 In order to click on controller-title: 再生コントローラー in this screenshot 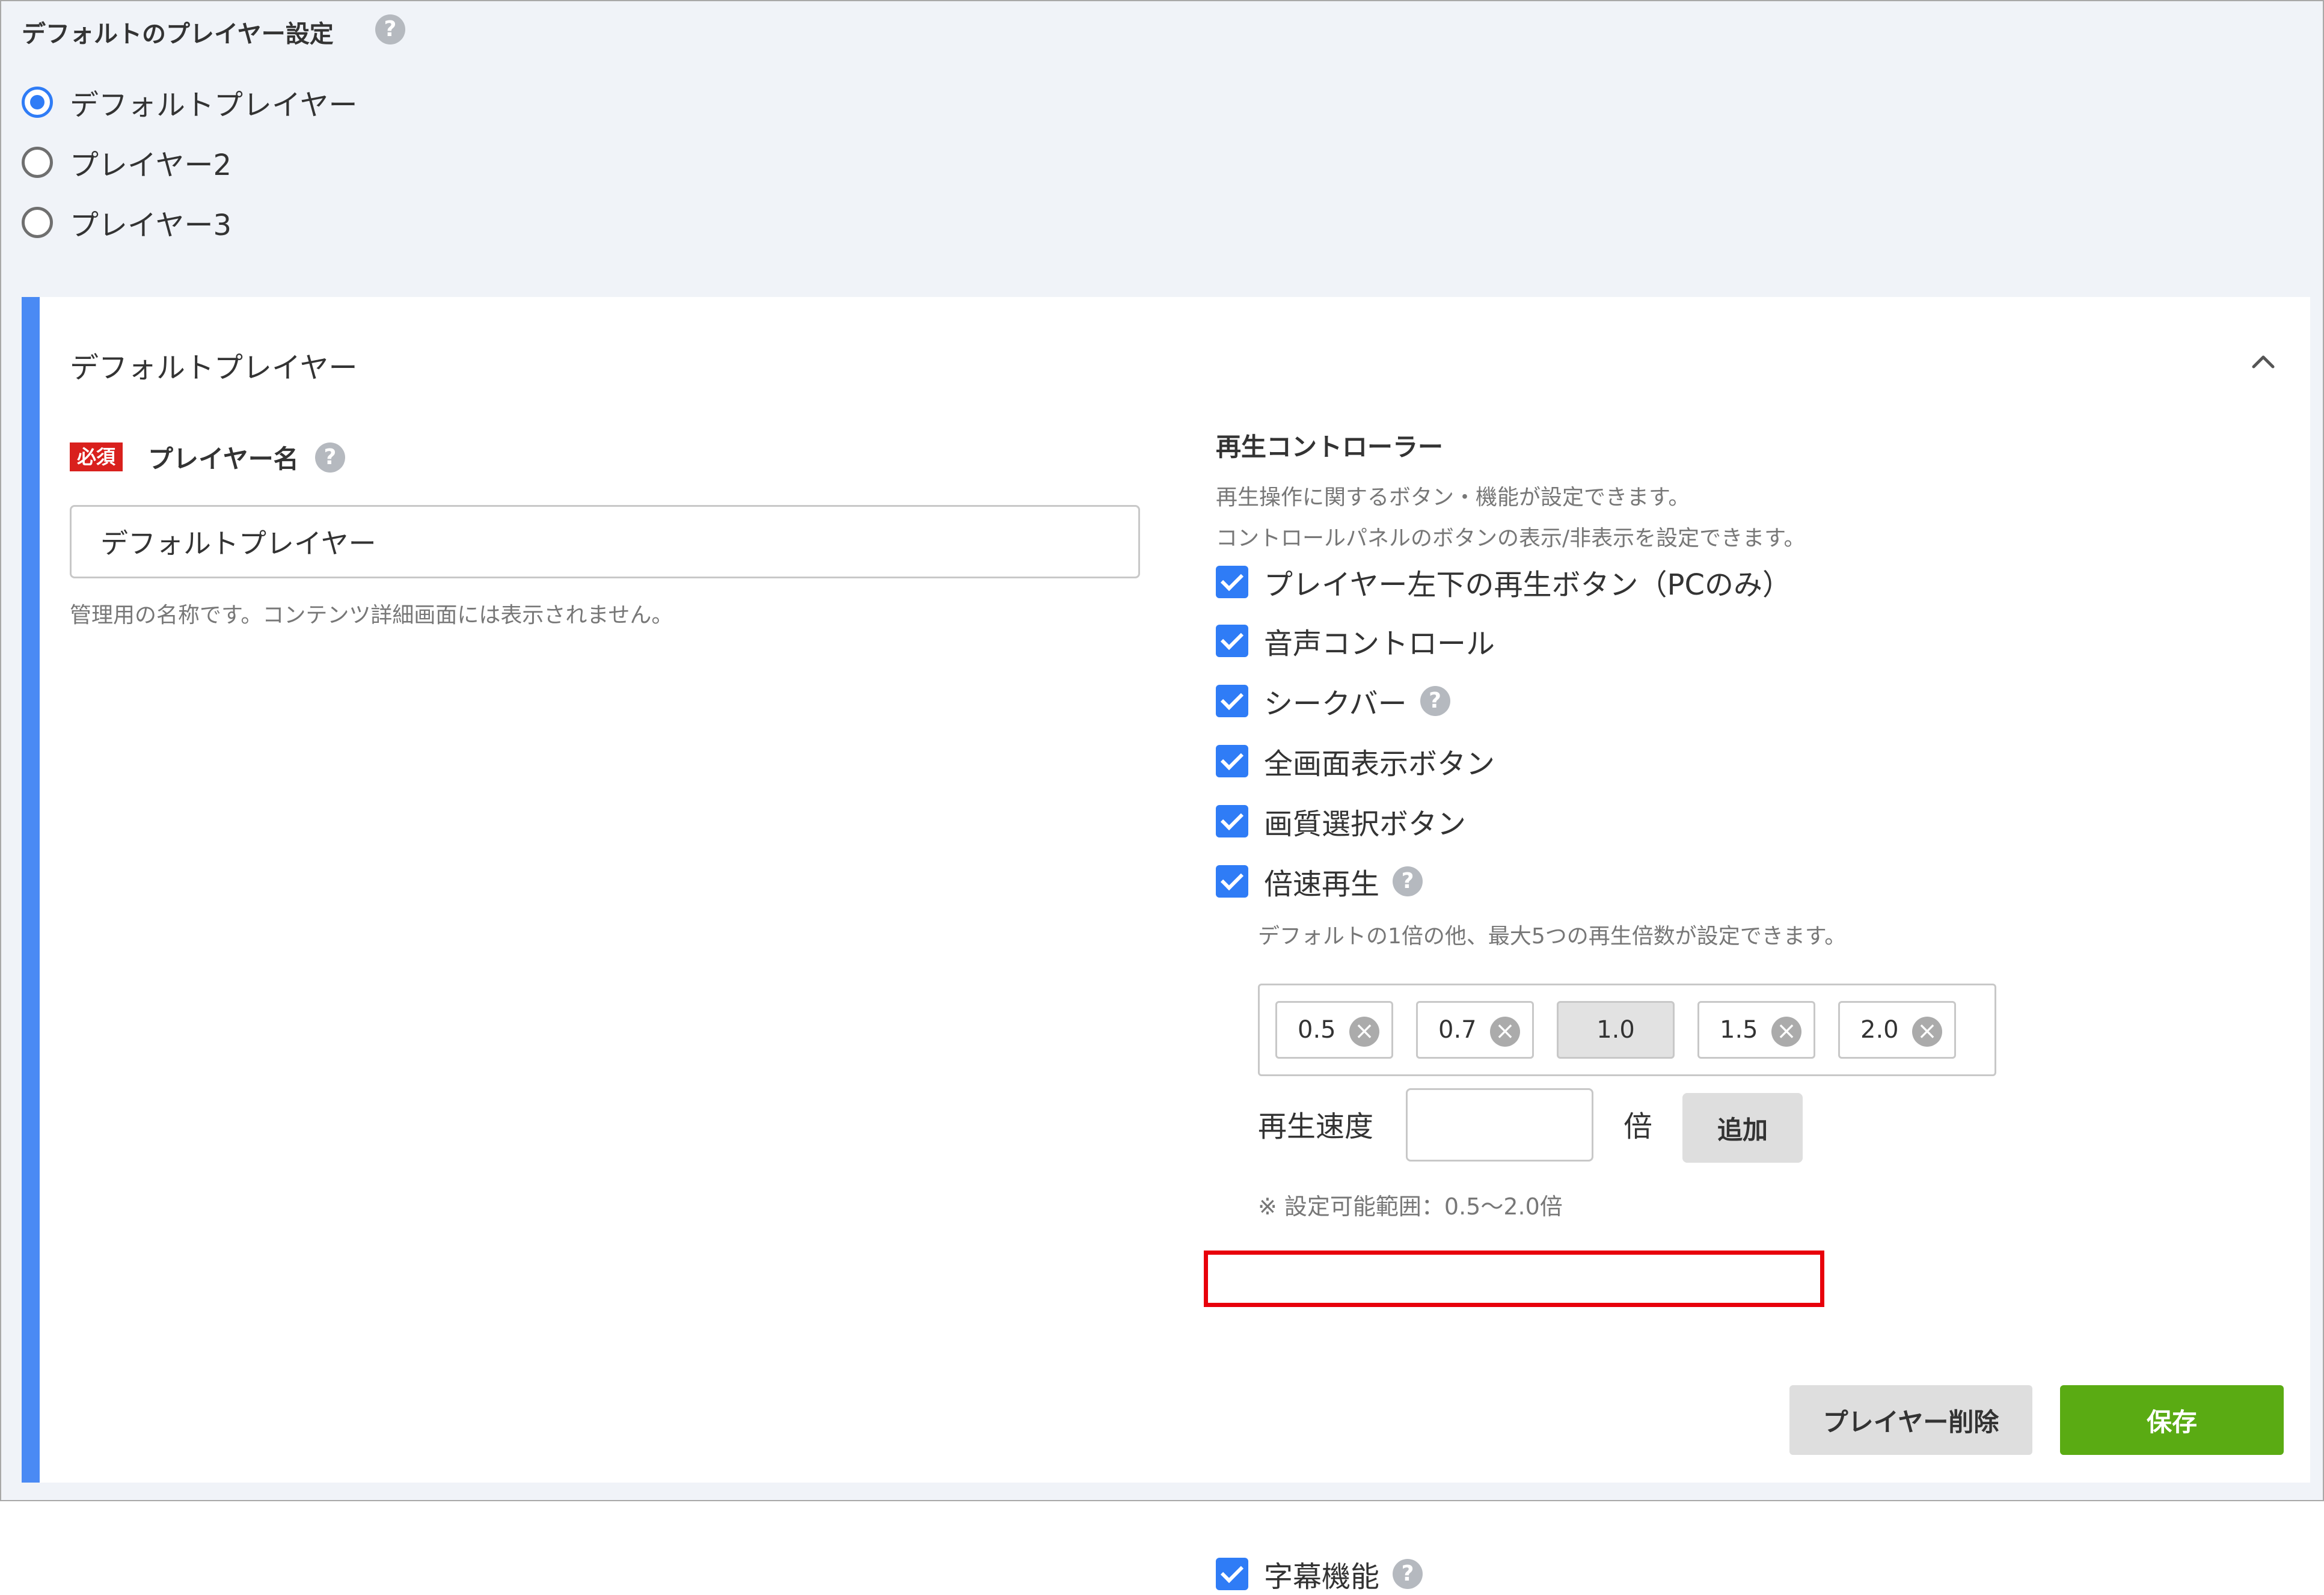, I will do `click(1330, 447)`.